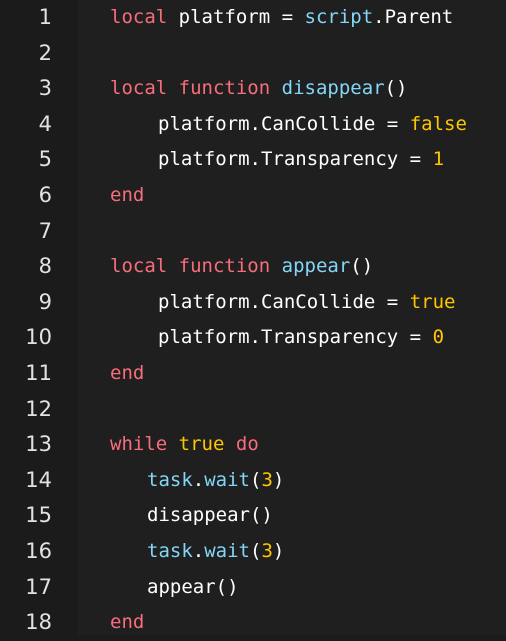  I want to click on code-text: appear(), so click(193, 588).